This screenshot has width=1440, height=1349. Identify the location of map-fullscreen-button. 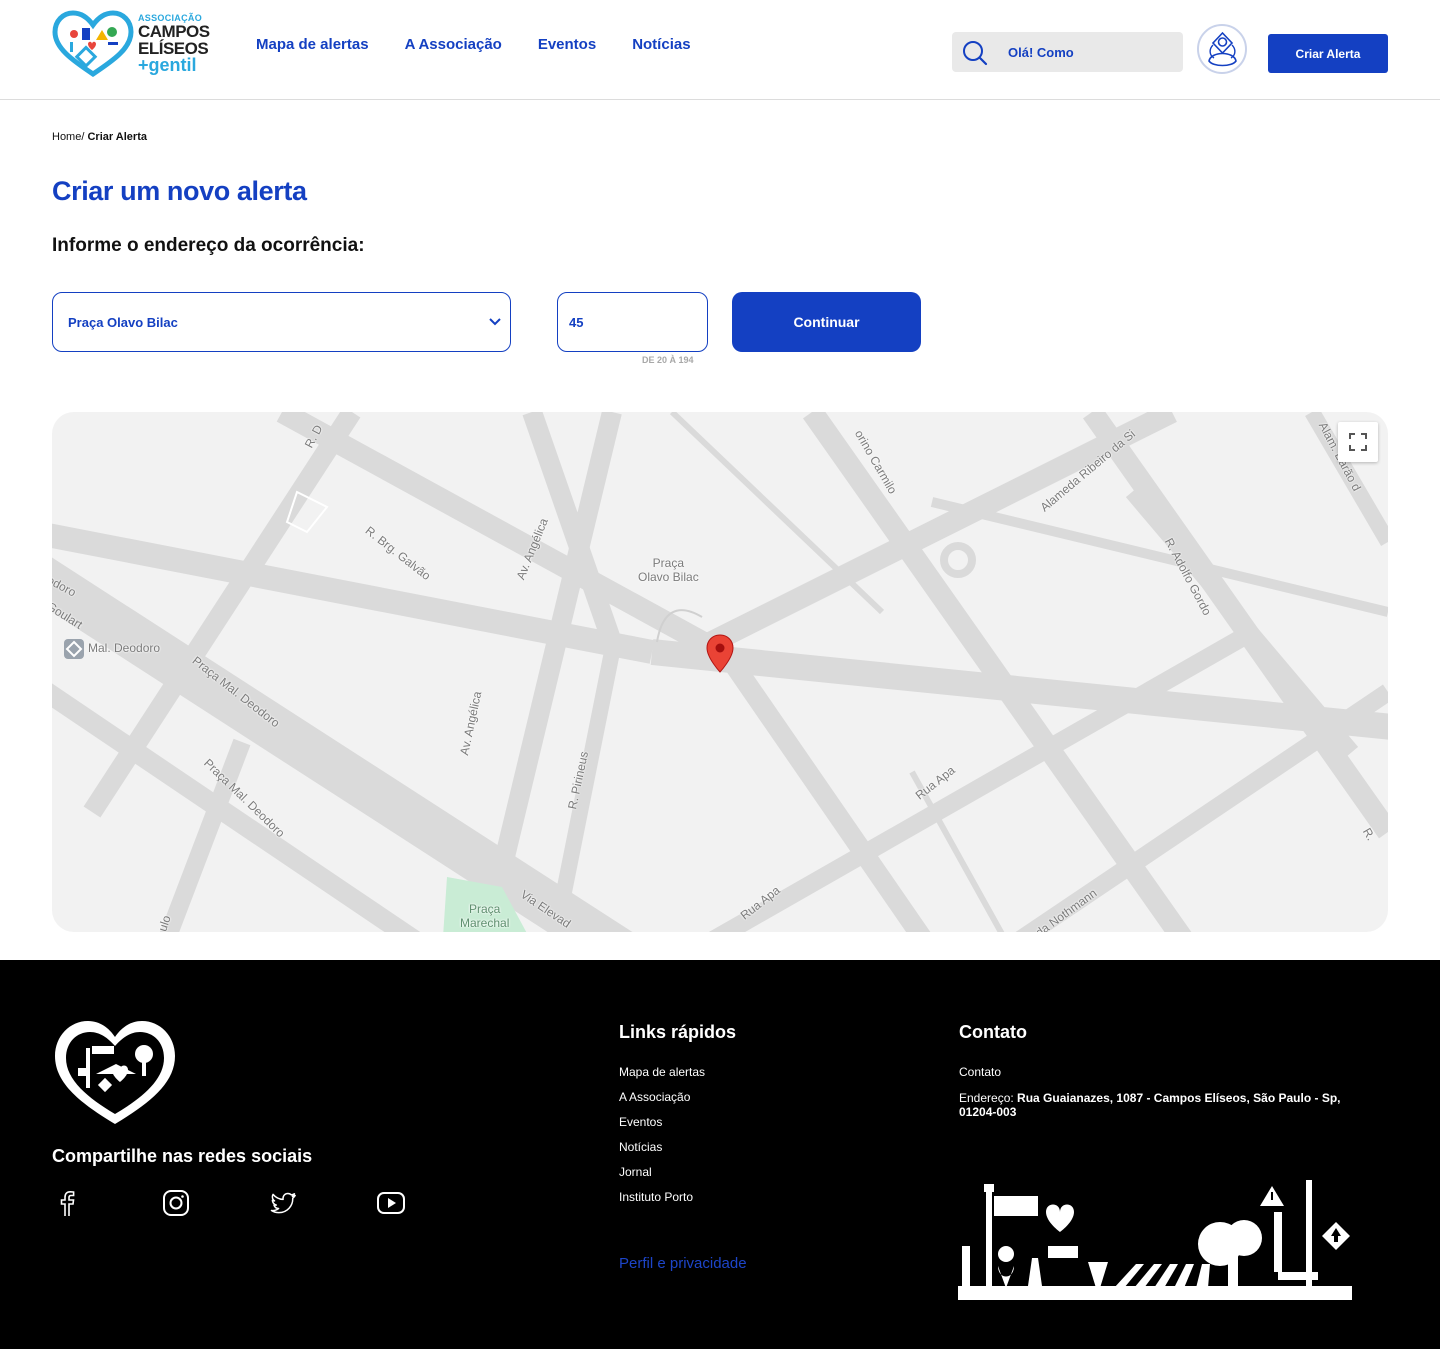
(1358, 442).